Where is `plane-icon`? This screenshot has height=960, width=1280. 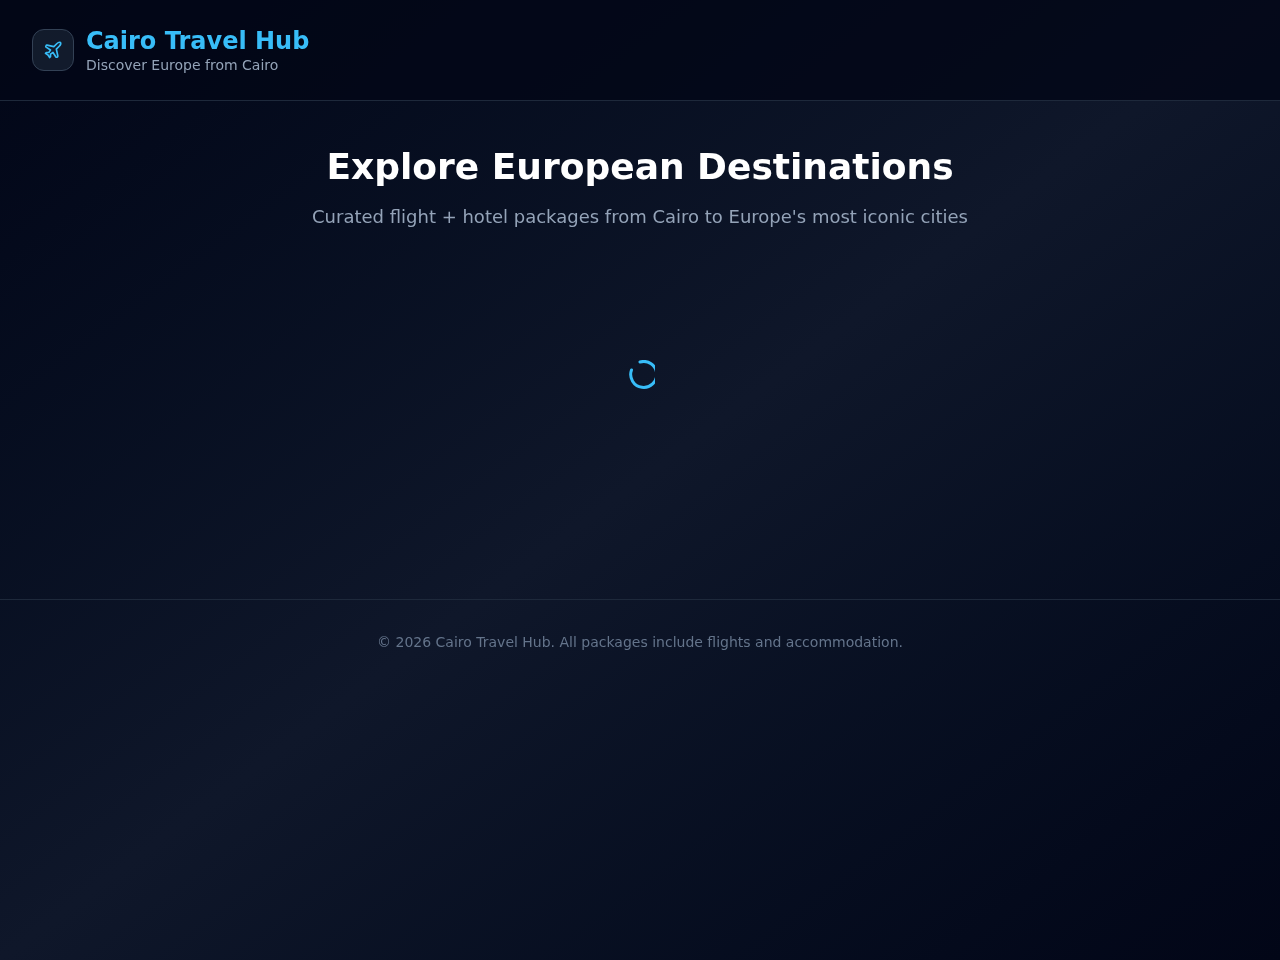 plane-icon is located at coordinates (53, 50).